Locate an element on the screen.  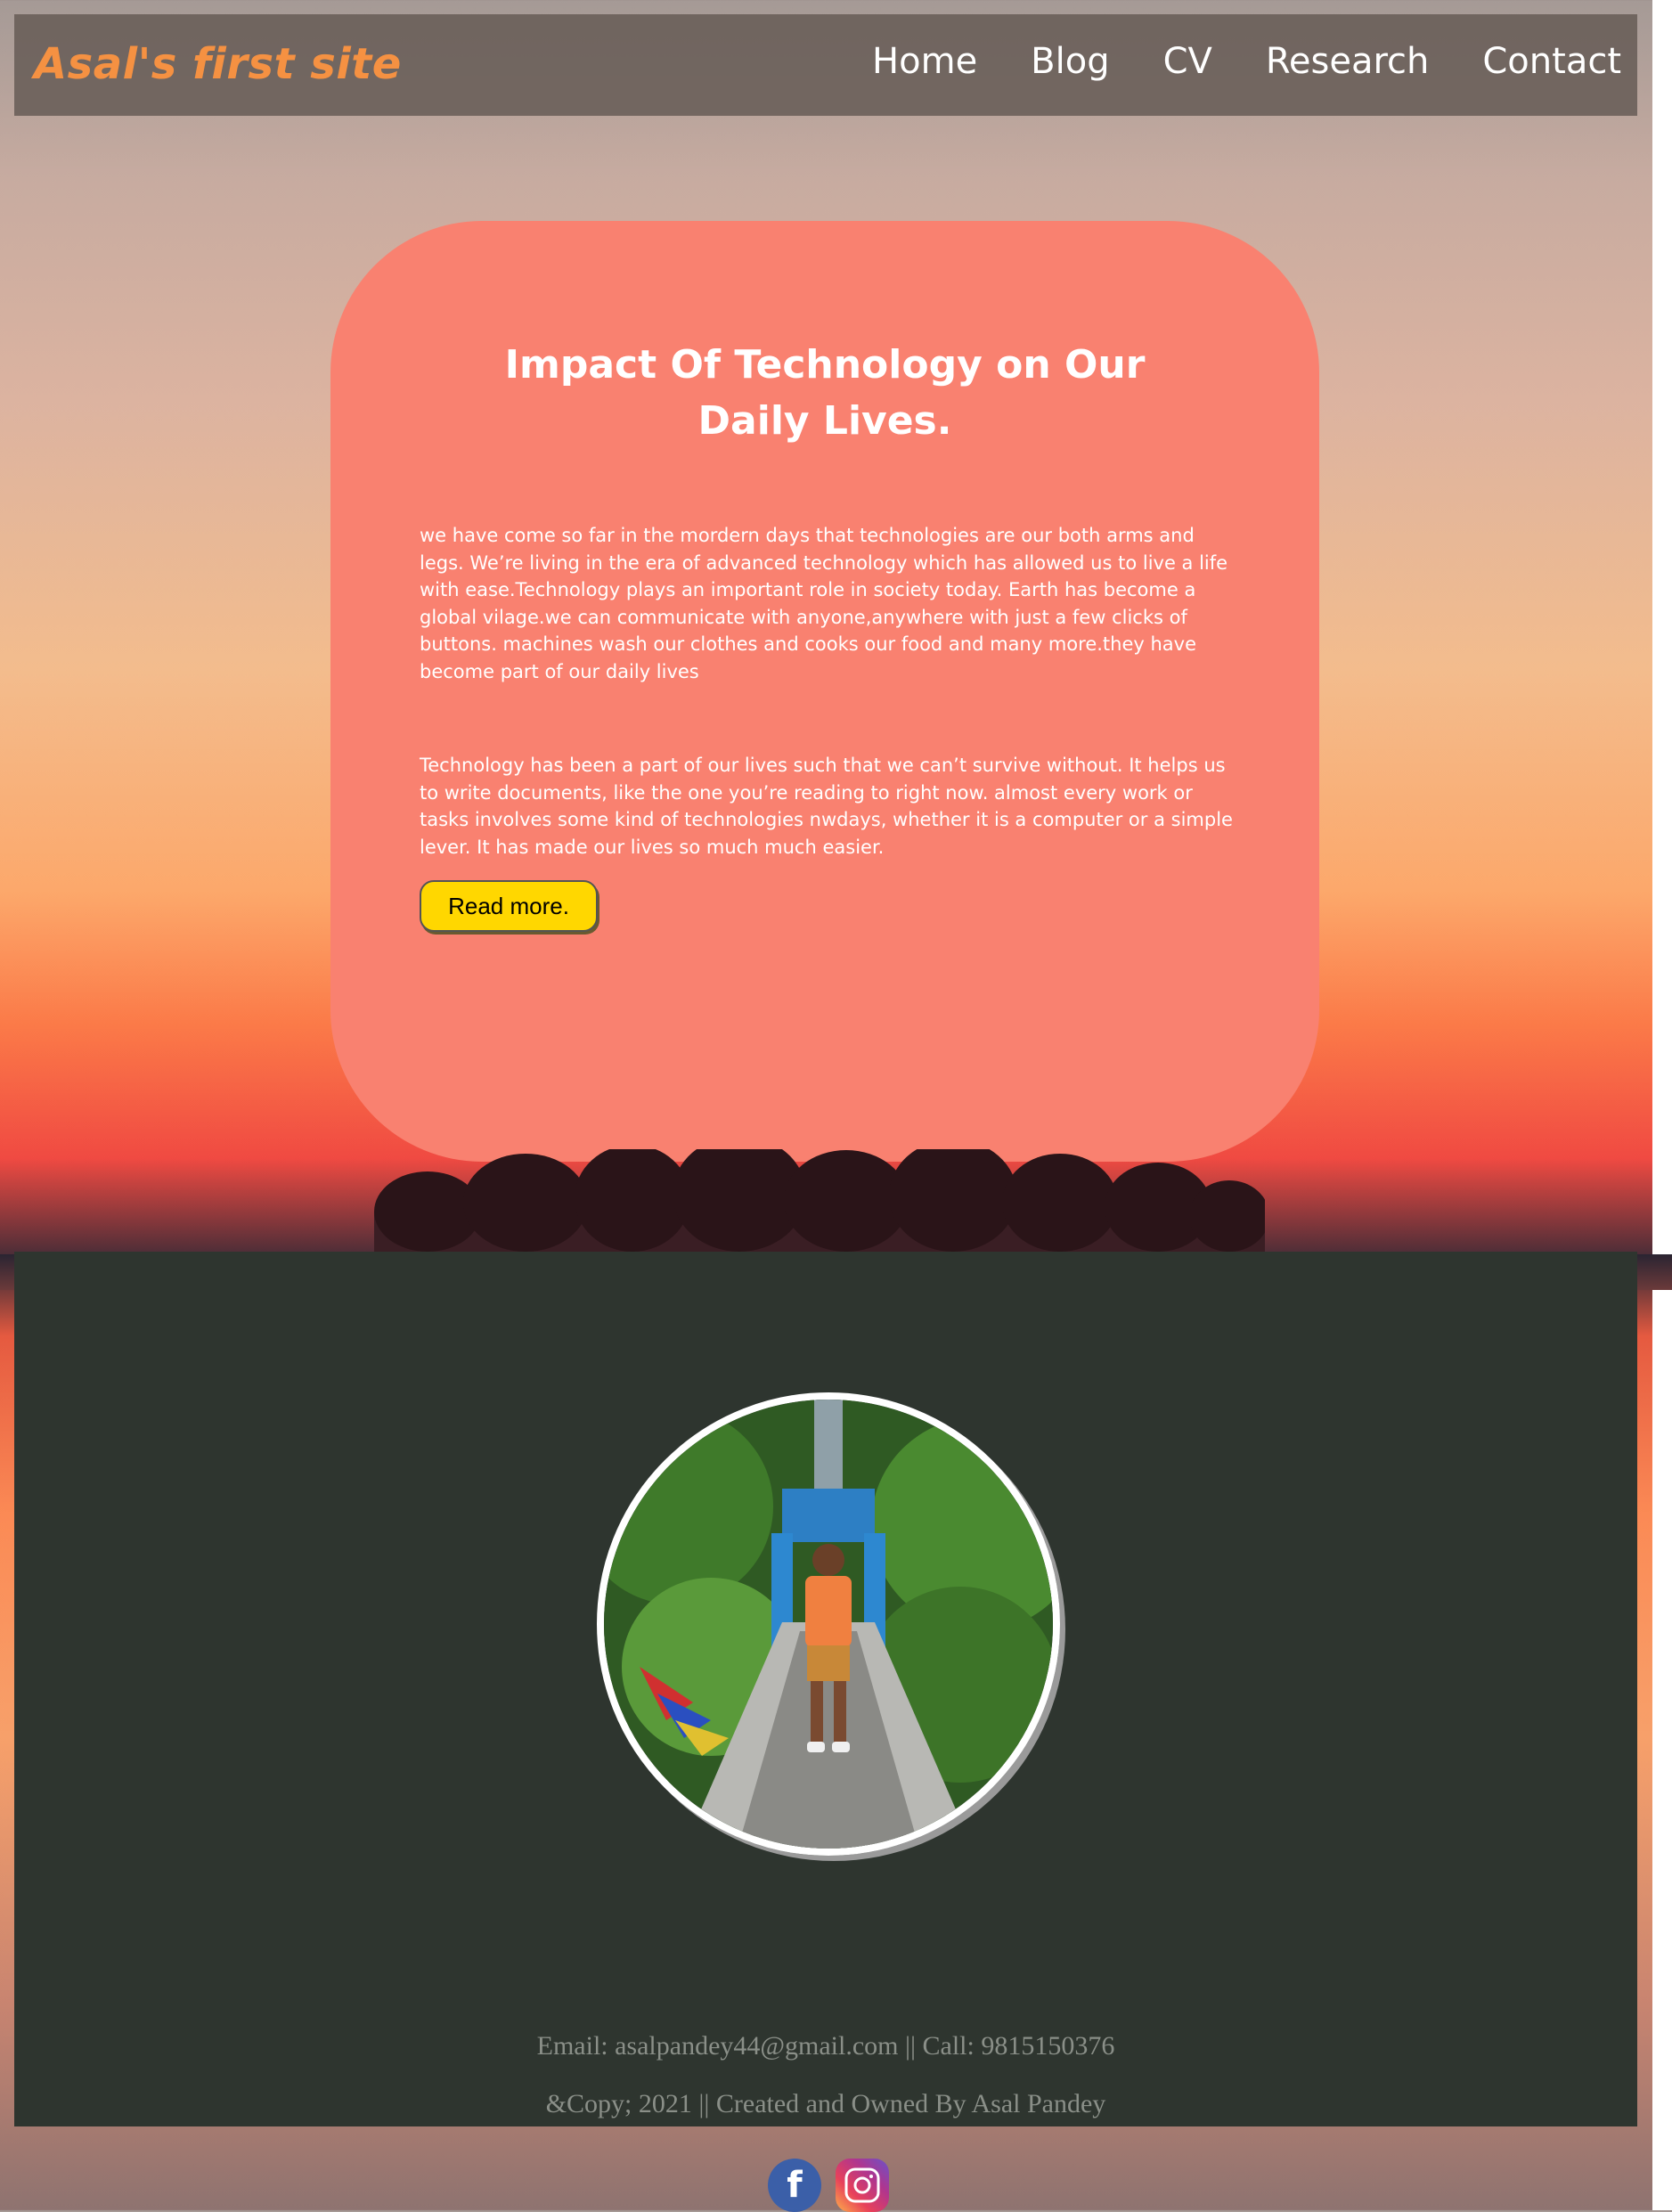
nav-home-link: Home is located at coordinates (924, 62).